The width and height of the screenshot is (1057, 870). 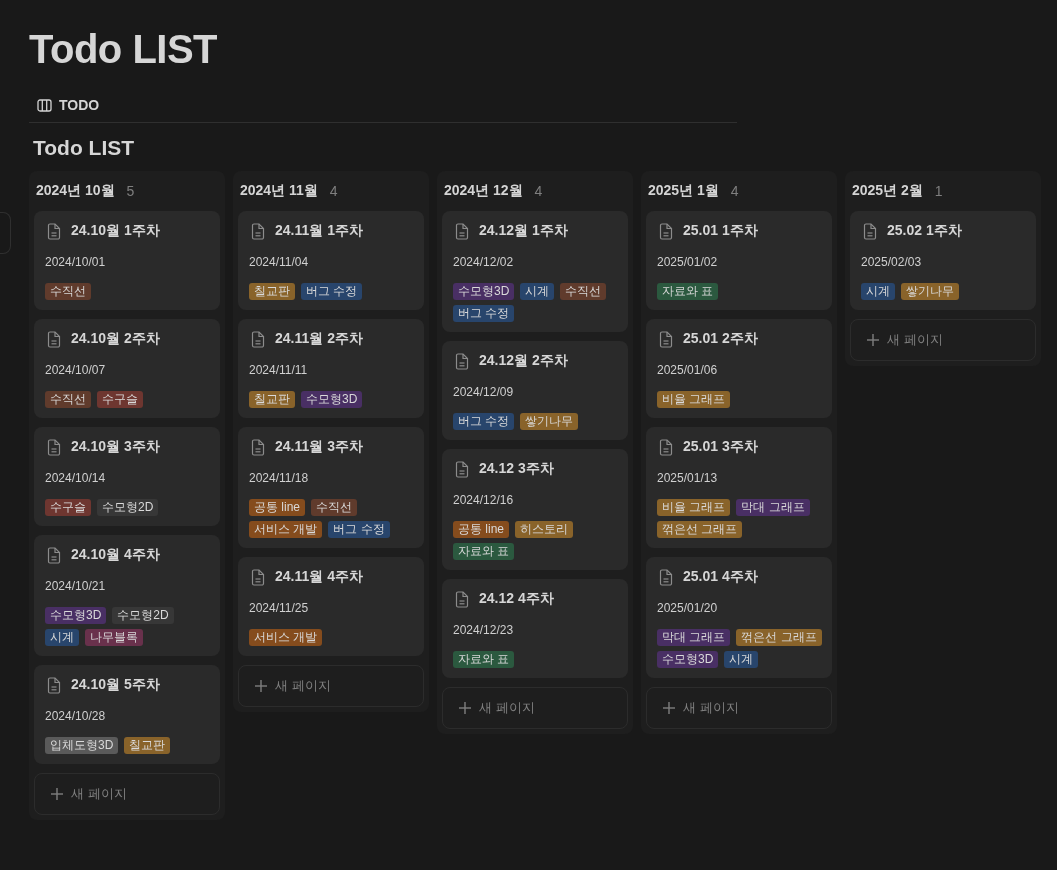 I want to click on card-date: 2024/11/11, so click(x=279, y=370).